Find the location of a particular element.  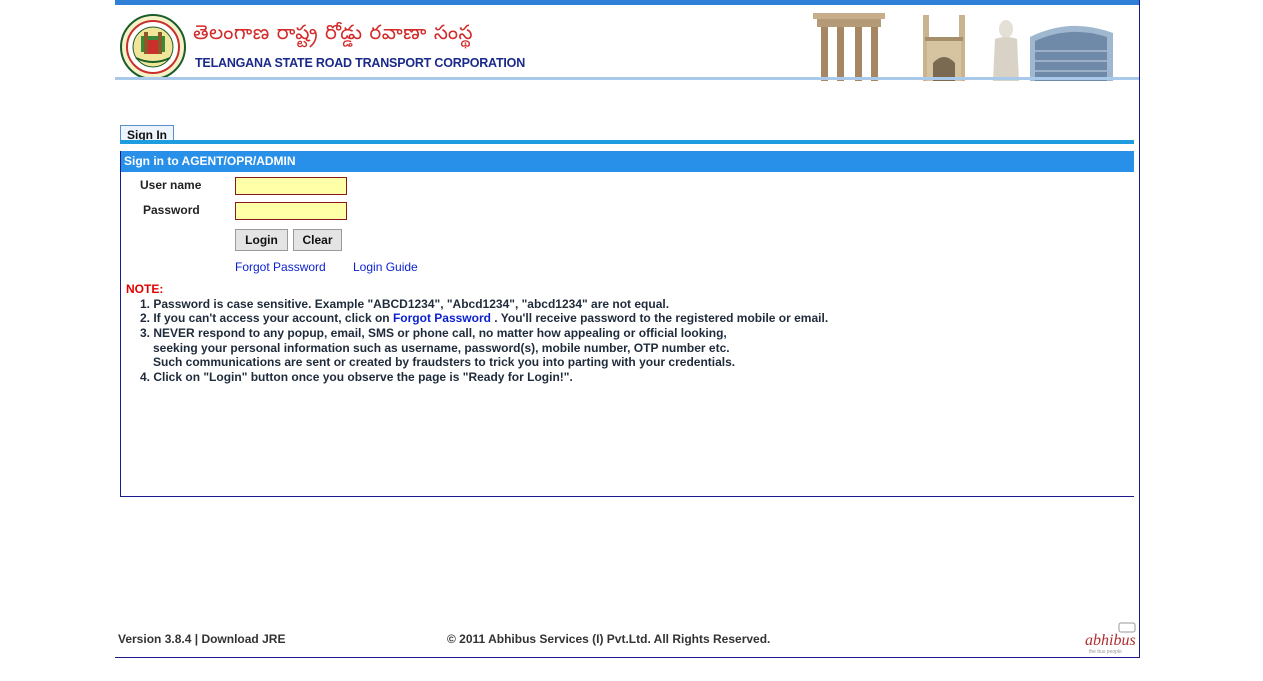

tab-bar: Sign In is located at coordinates (627, 135).